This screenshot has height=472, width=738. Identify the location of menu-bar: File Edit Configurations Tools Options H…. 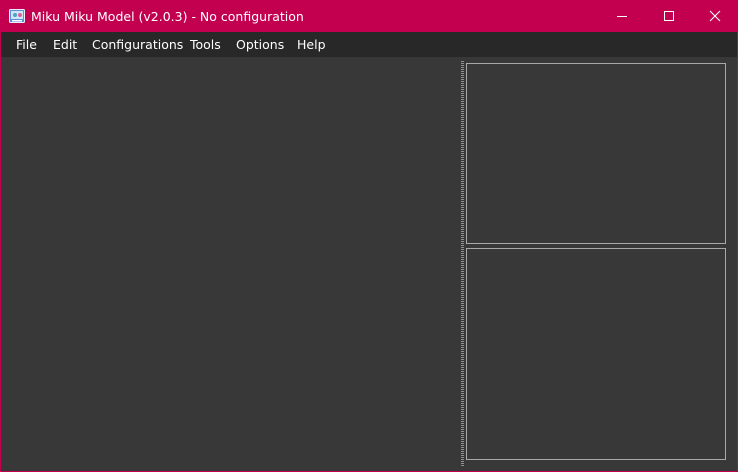
(369, 44).